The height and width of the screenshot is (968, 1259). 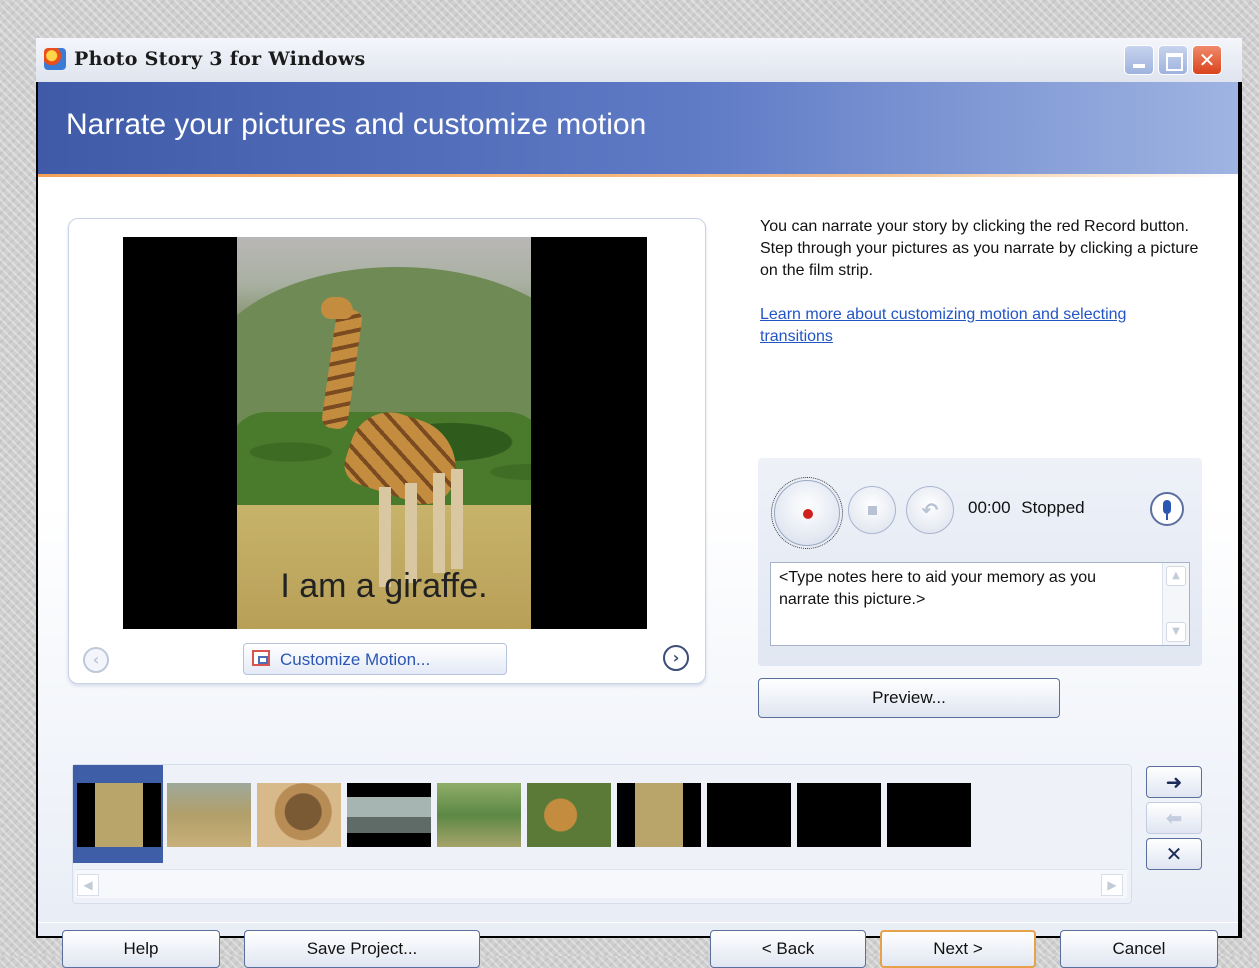 What do you see at coordinates (989, 507) in the screenshot?
I see `recording-time: 00:00` at bounding box center [989, 507].